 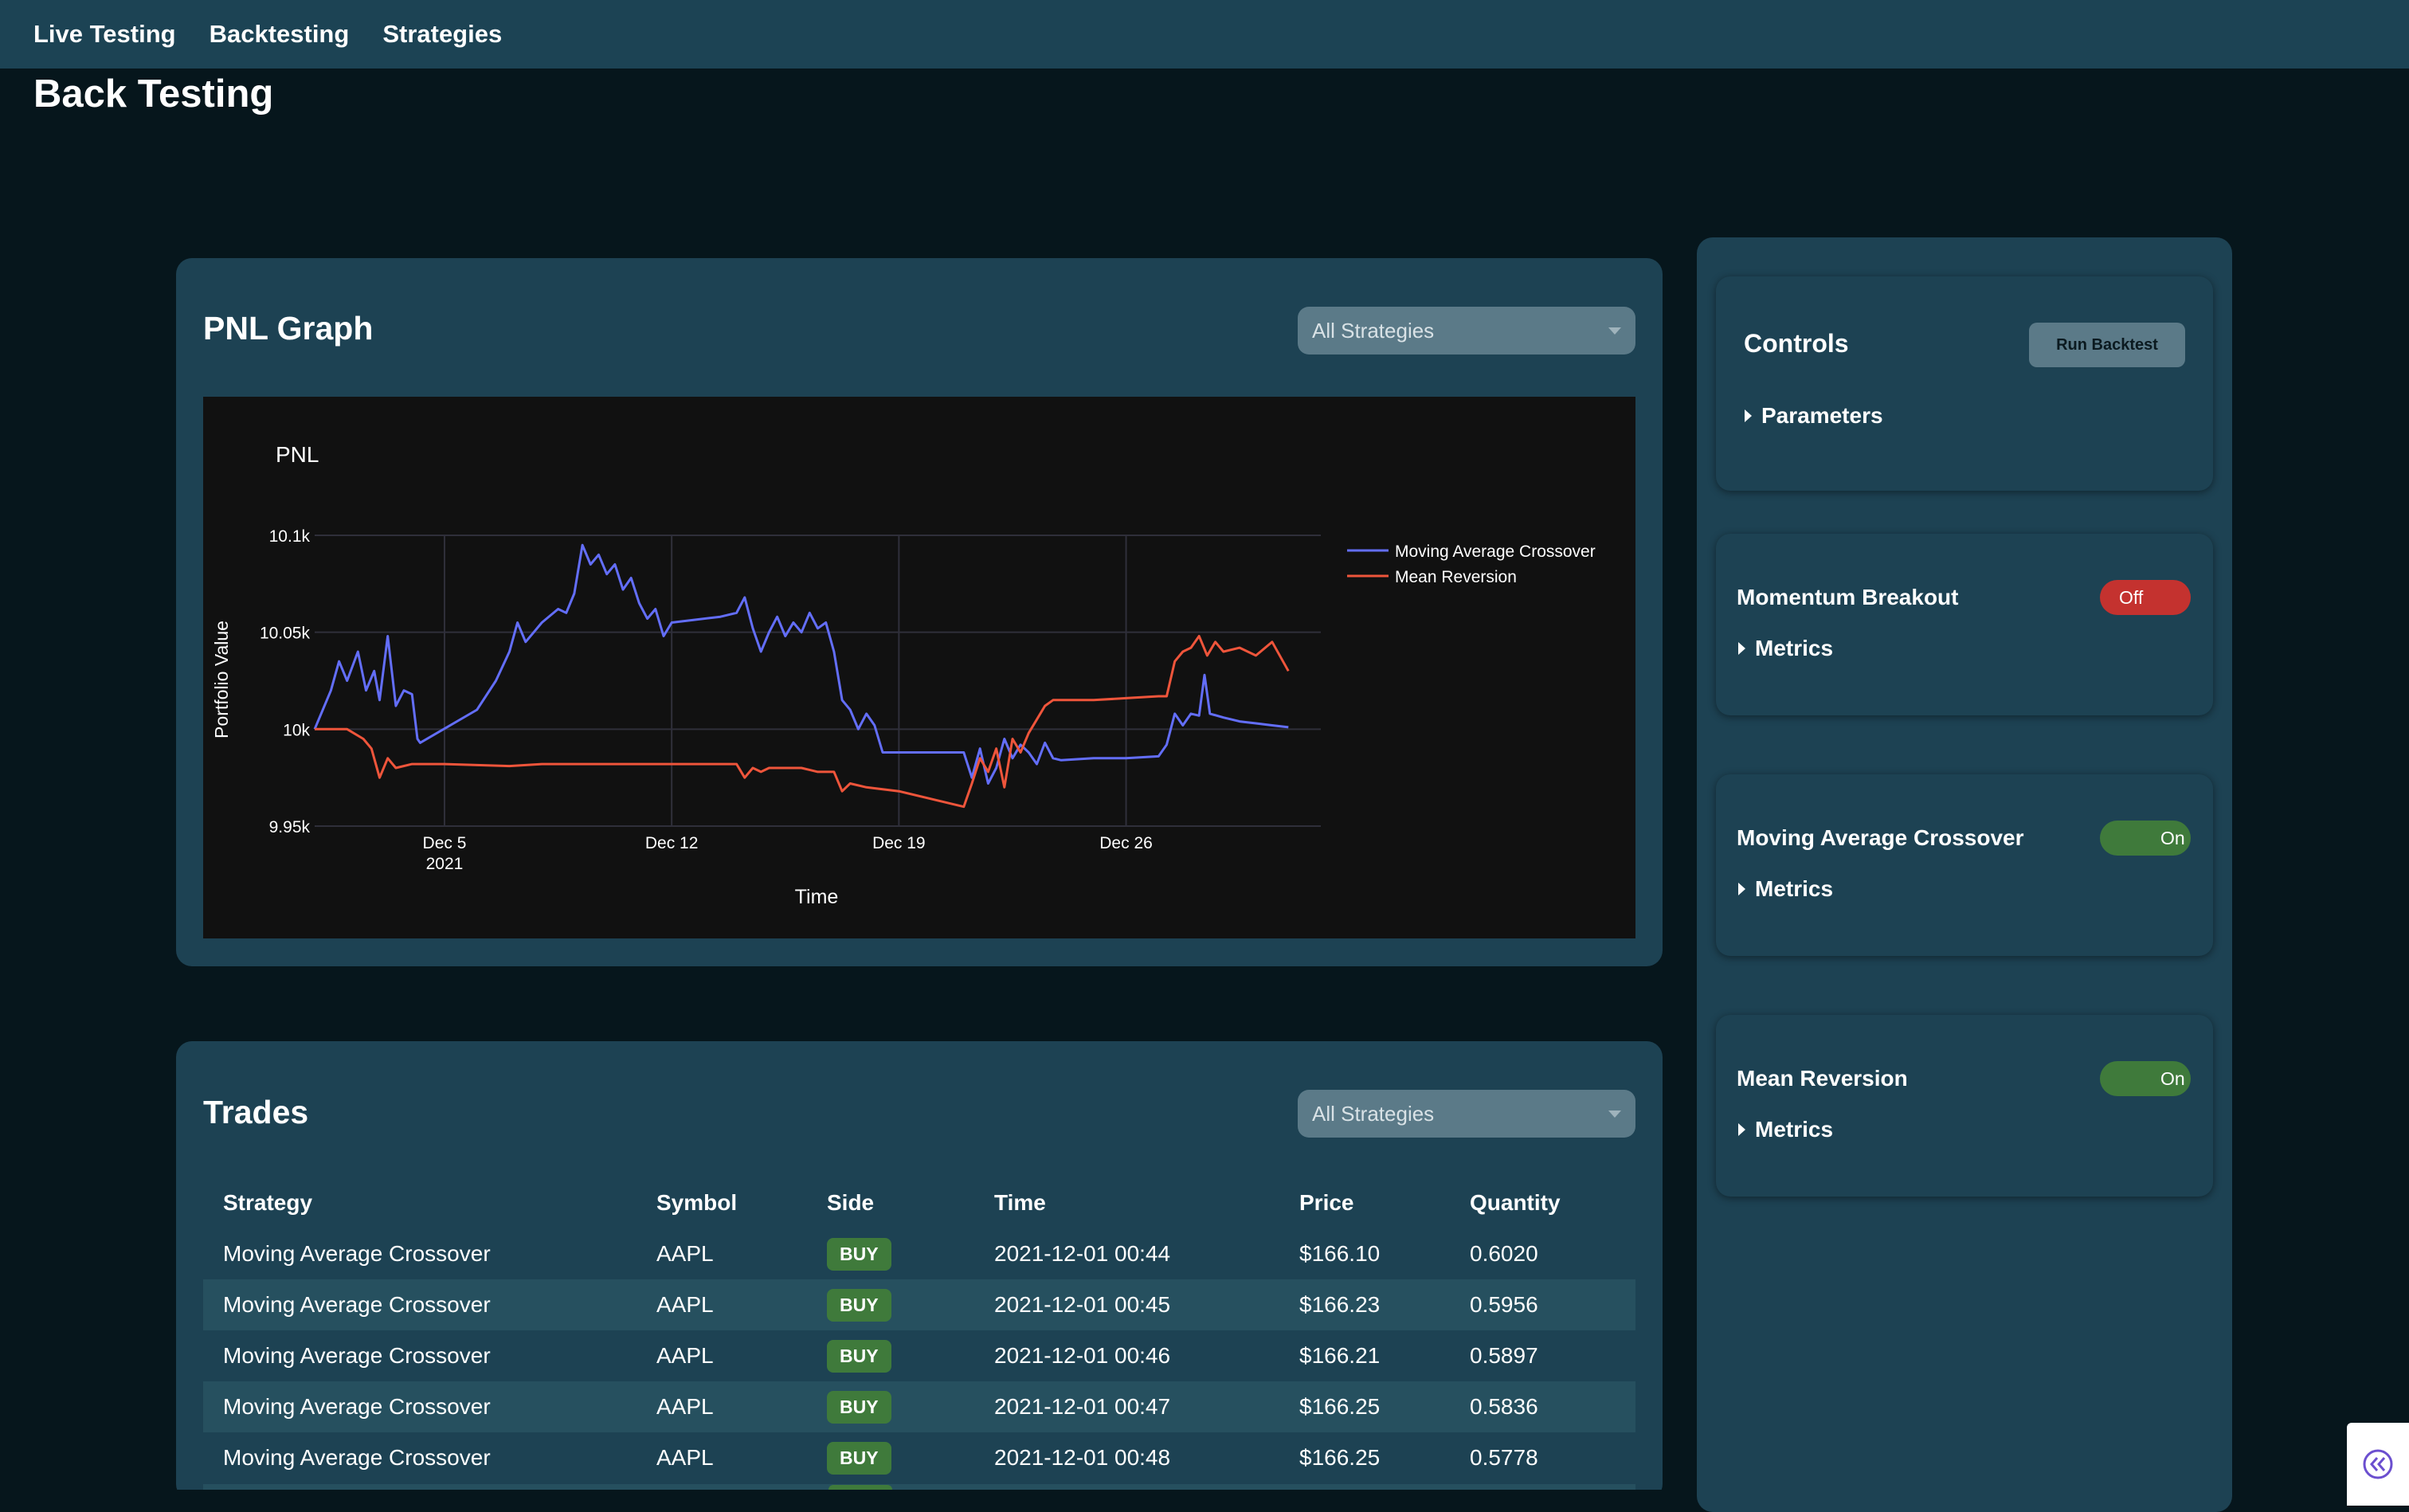 I want to click on cell-price: $166.23, so click(x=1364, y=1305).